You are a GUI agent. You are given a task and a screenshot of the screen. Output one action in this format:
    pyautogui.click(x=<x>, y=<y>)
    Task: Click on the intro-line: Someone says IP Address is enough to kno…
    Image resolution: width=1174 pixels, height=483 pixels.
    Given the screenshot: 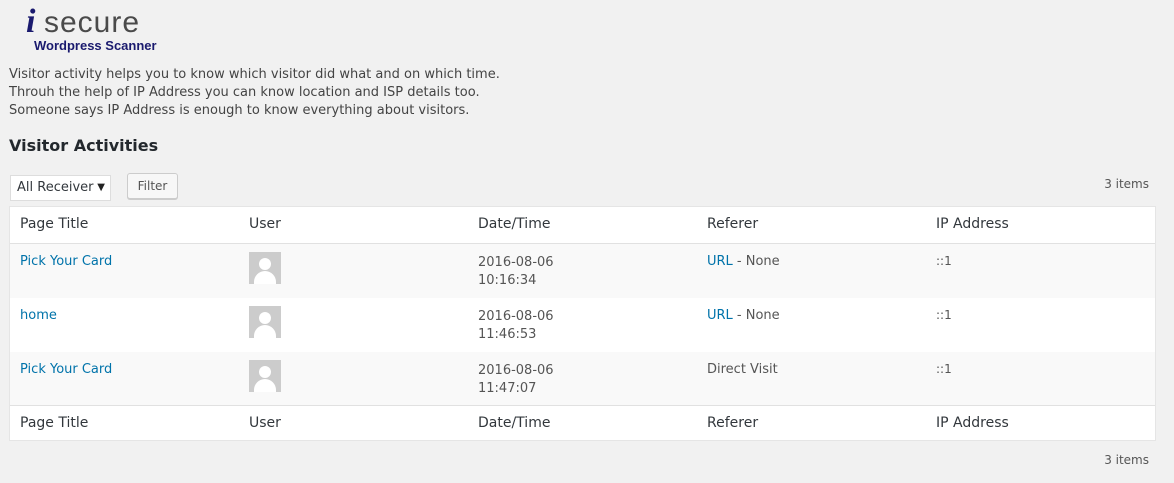 What is the action you would take?
    pyautogui.click(x=239, y=110)
    